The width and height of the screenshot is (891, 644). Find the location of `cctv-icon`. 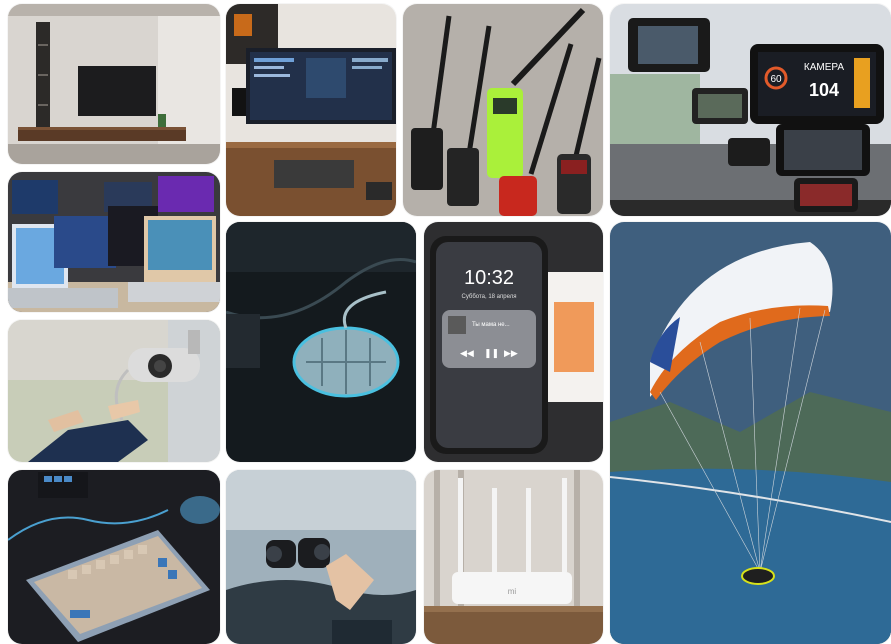

cctv-icon is located at coordinates (114, 391).